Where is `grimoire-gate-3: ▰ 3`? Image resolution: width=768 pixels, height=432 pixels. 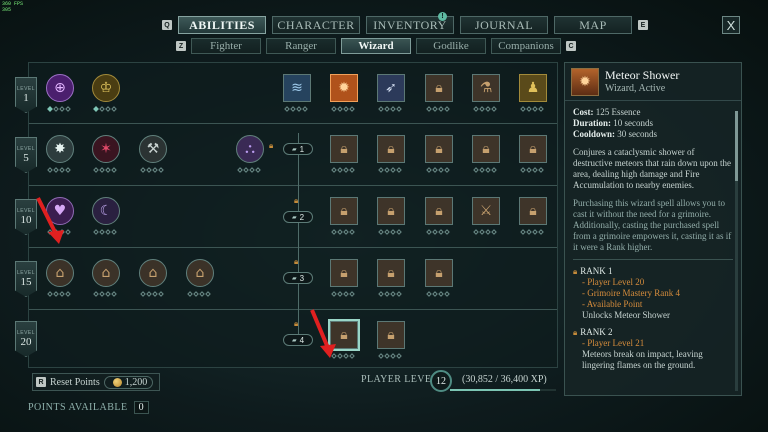 grimoire-gate-3: ▰ 3 is located at coordinates (298, 278).